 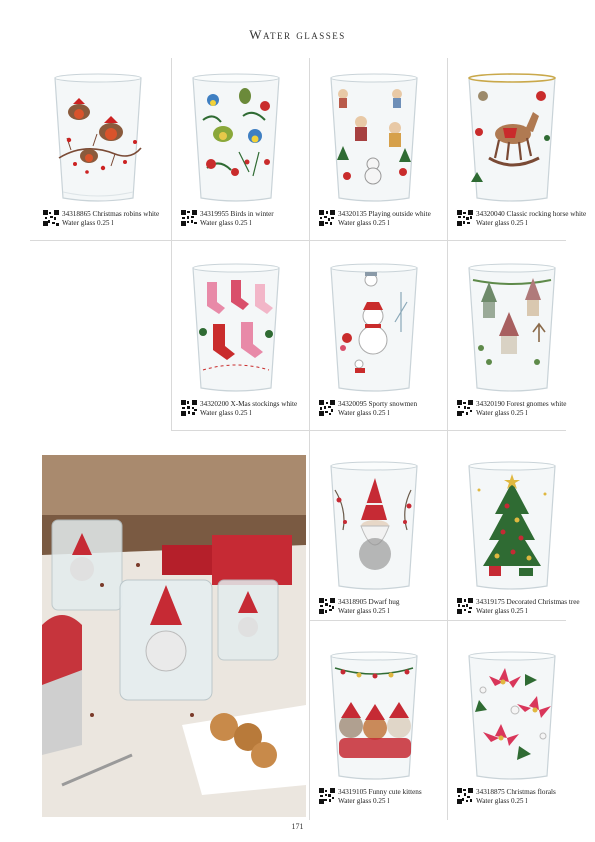 What do you see at coordinates (490, 602) in the screenshot?
I see `product-code: 34319175` at bounding box center [490, 602].